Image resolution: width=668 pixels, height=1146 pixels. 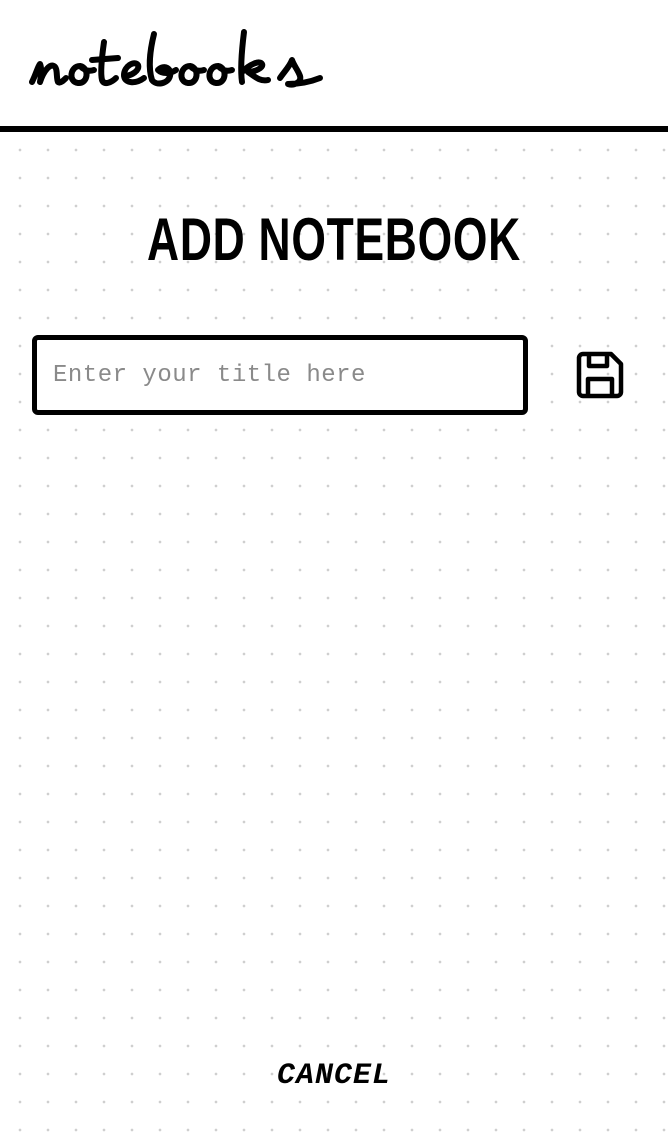 I want to click on save-button, so click(x=600, y=375).